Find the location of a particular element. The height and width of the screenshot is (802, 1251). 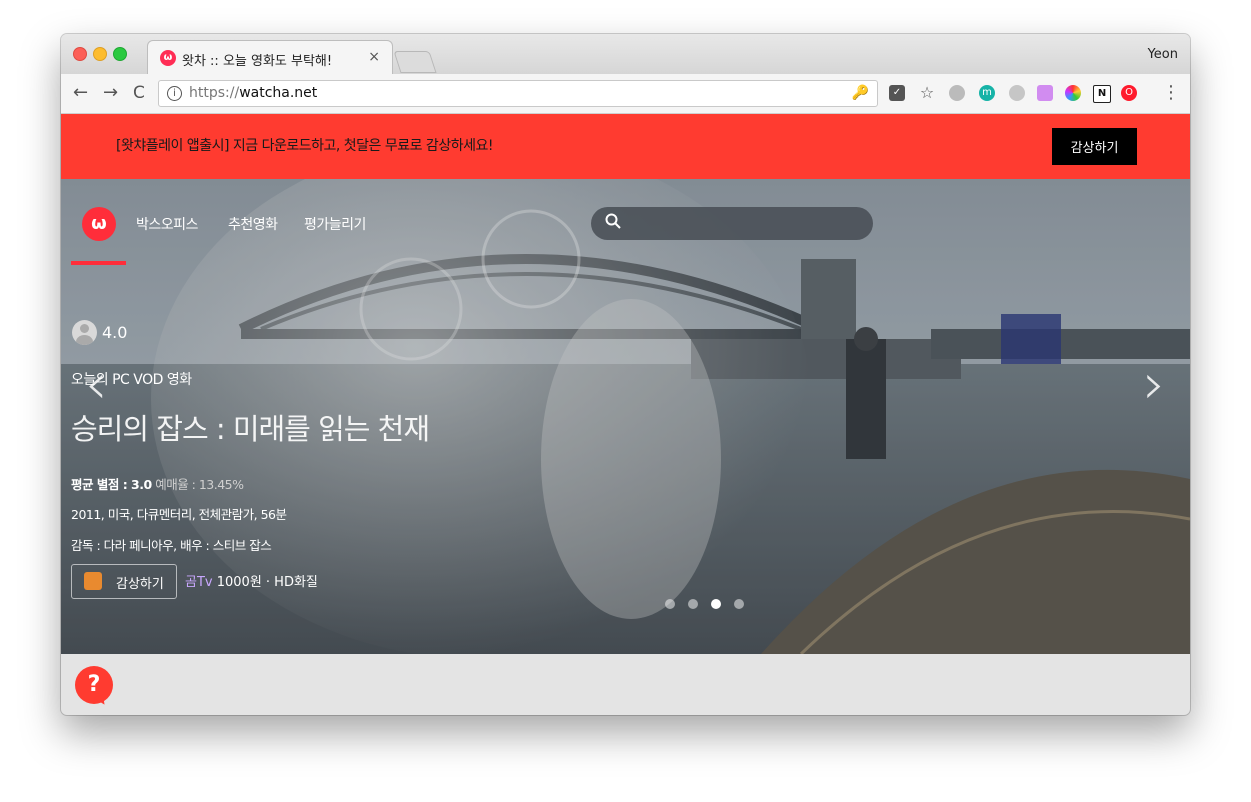

promo-watch-button: 감상하기 is located at coordinates (1094, 146).